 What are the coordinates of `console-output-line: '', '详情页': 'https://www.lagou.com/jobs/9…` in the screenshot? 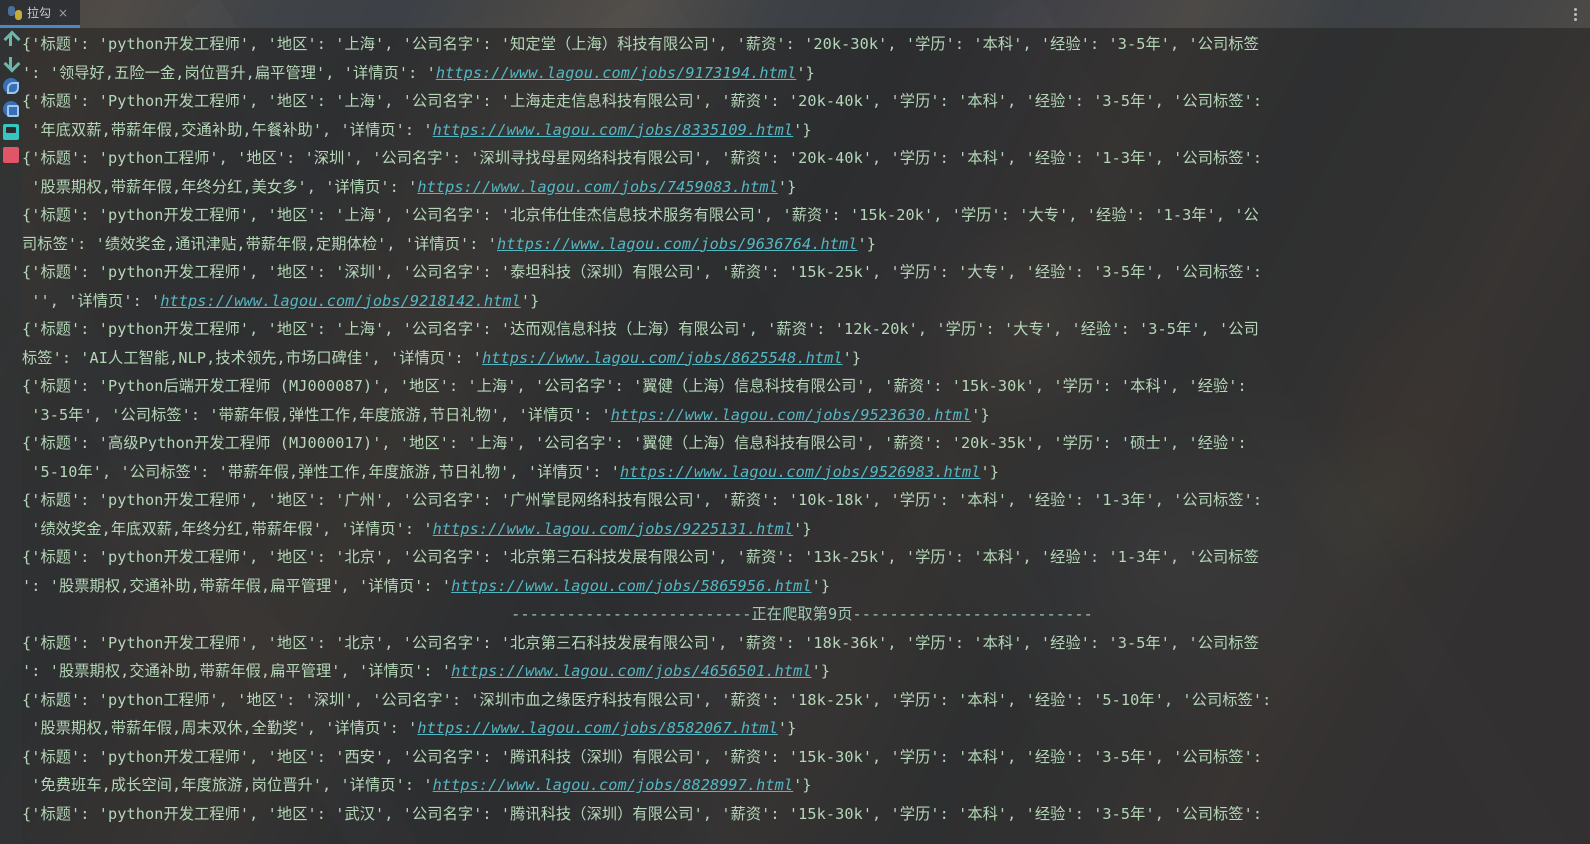 It's located at (802, 301).